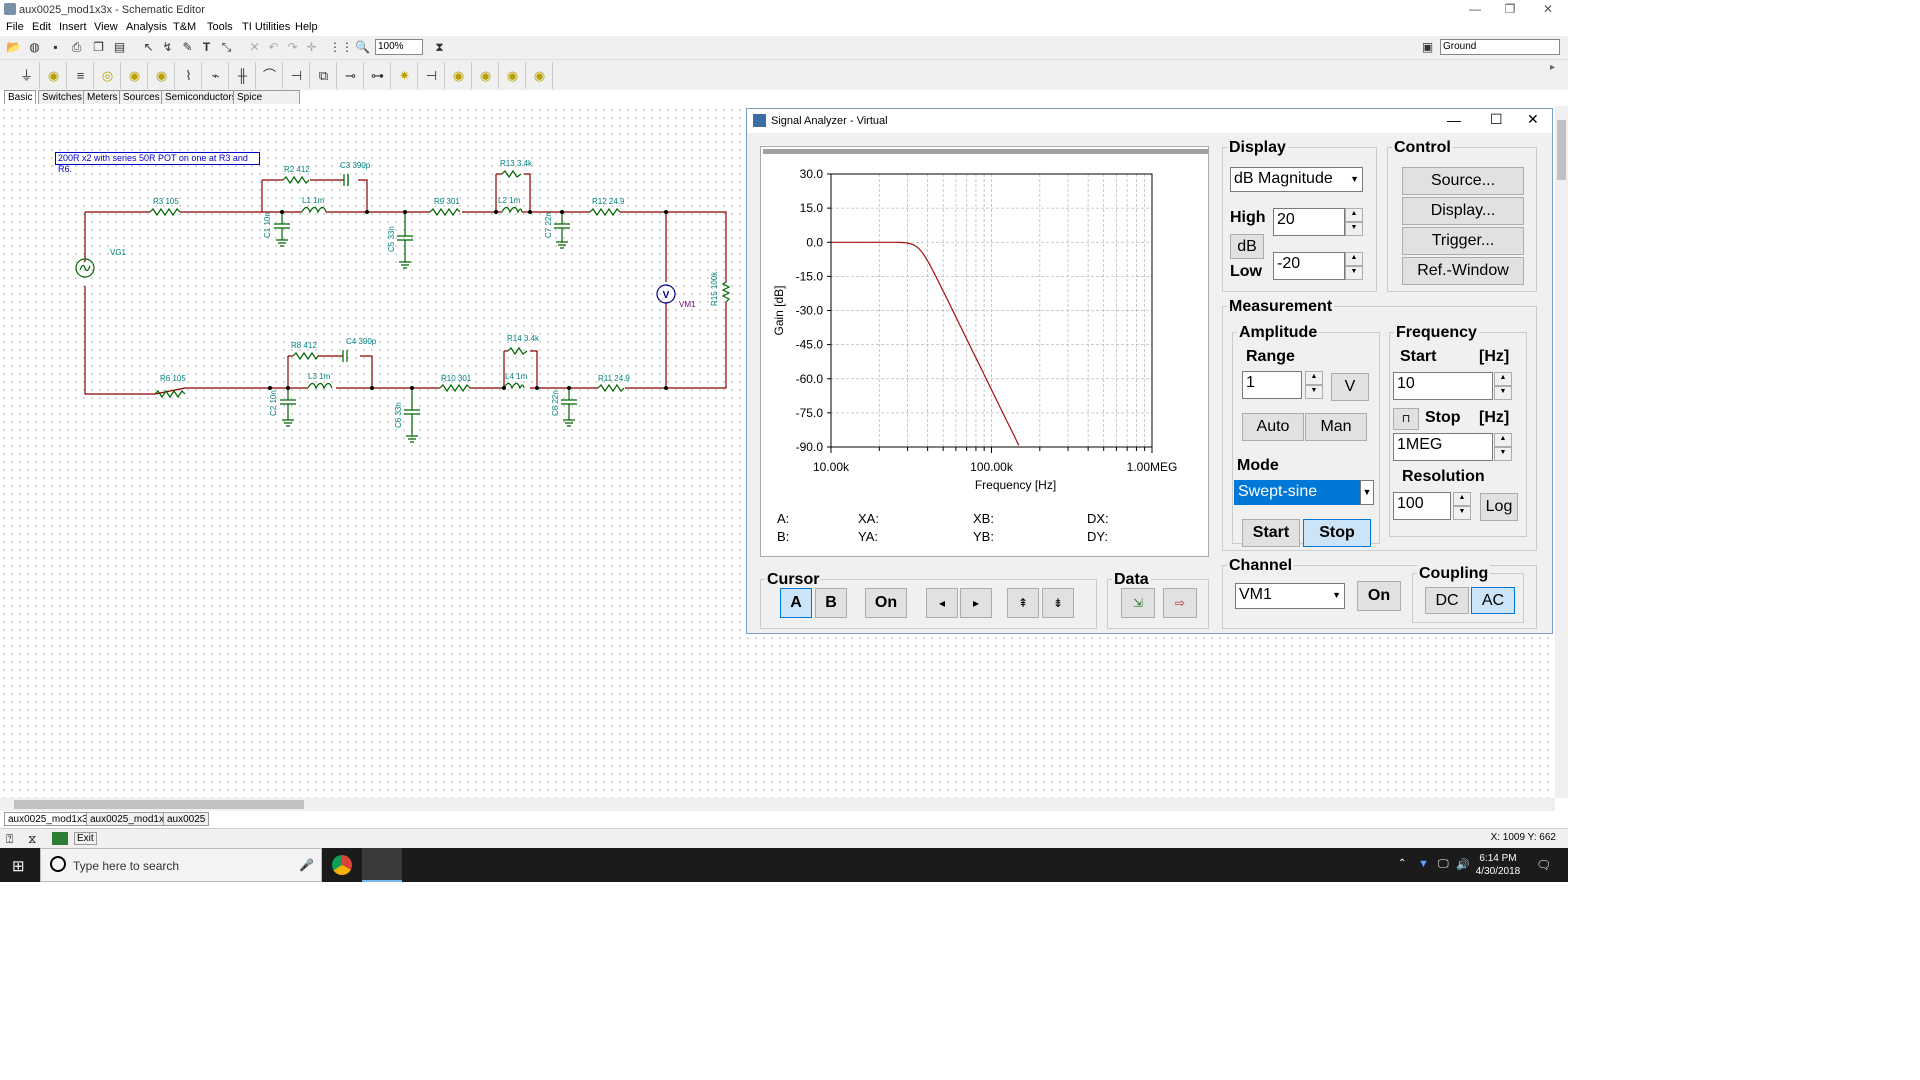 This screenshot has height=1080, width=1920. I want to click on start-freq-spin-down: ▼, so click(1503, 393).